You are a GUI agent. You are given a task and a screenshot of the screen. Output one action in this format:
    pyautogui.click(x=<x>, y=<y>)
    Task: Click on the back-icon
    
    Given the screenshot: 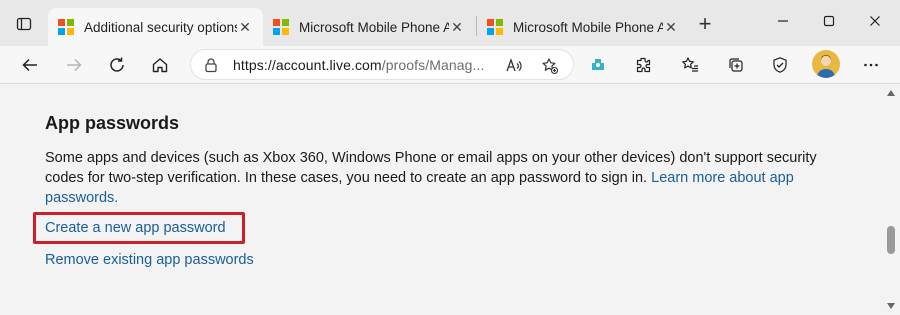 What is the action you would take?
    pyautogui.click(x=30, y=65)
    